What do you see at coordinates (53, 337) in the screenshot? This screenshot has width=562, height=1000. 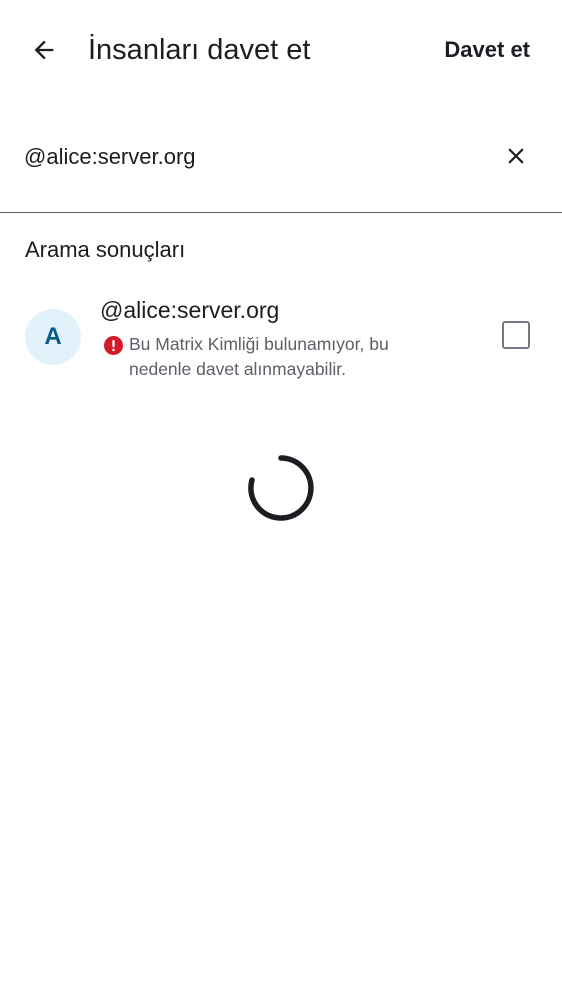 I see `avatar: A` at bounding box center [53, 337].